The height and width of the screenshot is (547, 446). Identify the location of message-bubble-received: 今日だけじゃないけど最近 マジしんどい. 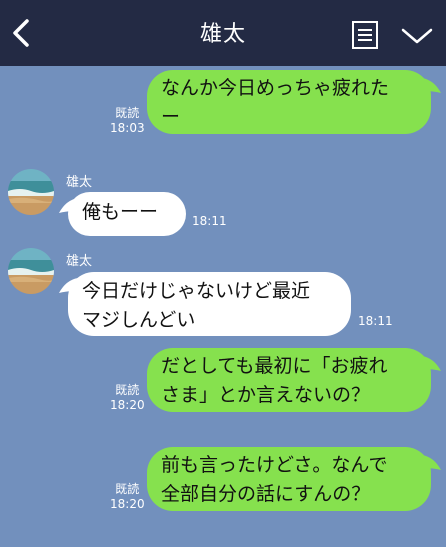
(205, 304).